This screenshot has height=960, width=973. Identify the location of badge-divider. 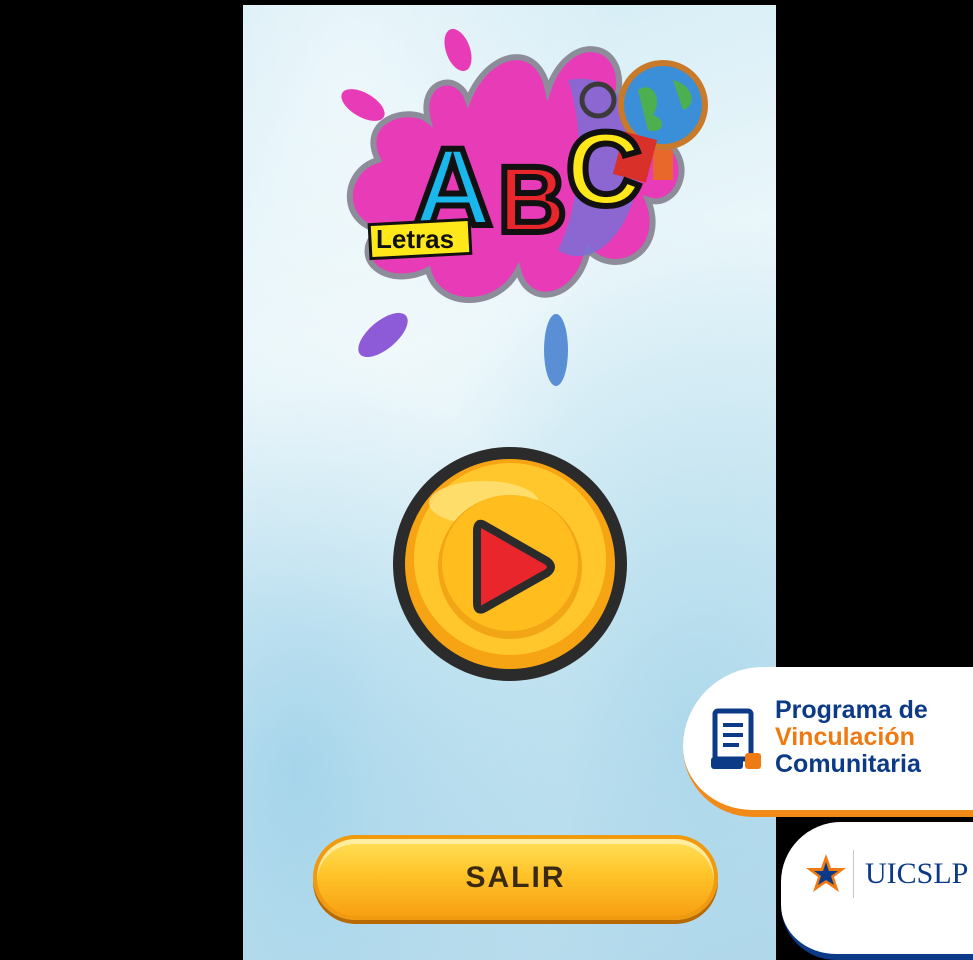
(853, 874).